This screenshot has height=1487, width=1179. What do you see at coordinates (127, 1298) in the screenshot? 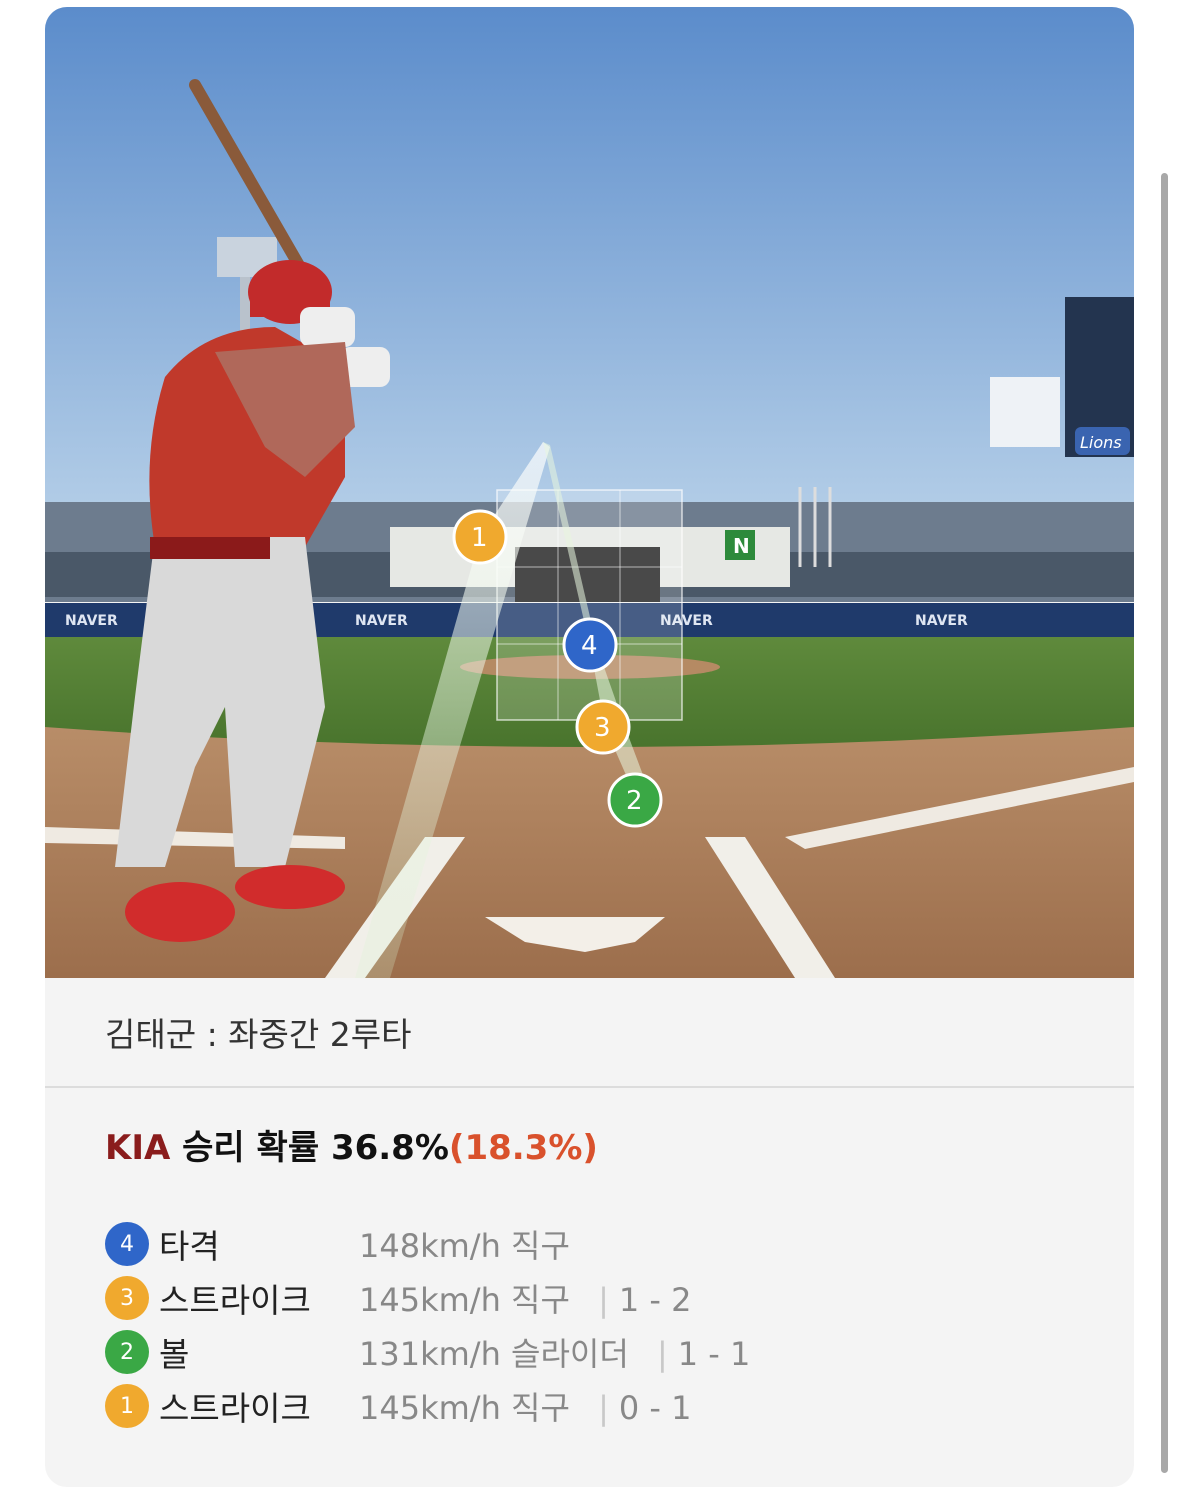
I see `pitch-number-badge: 3` at bounding box center [127, 1298].